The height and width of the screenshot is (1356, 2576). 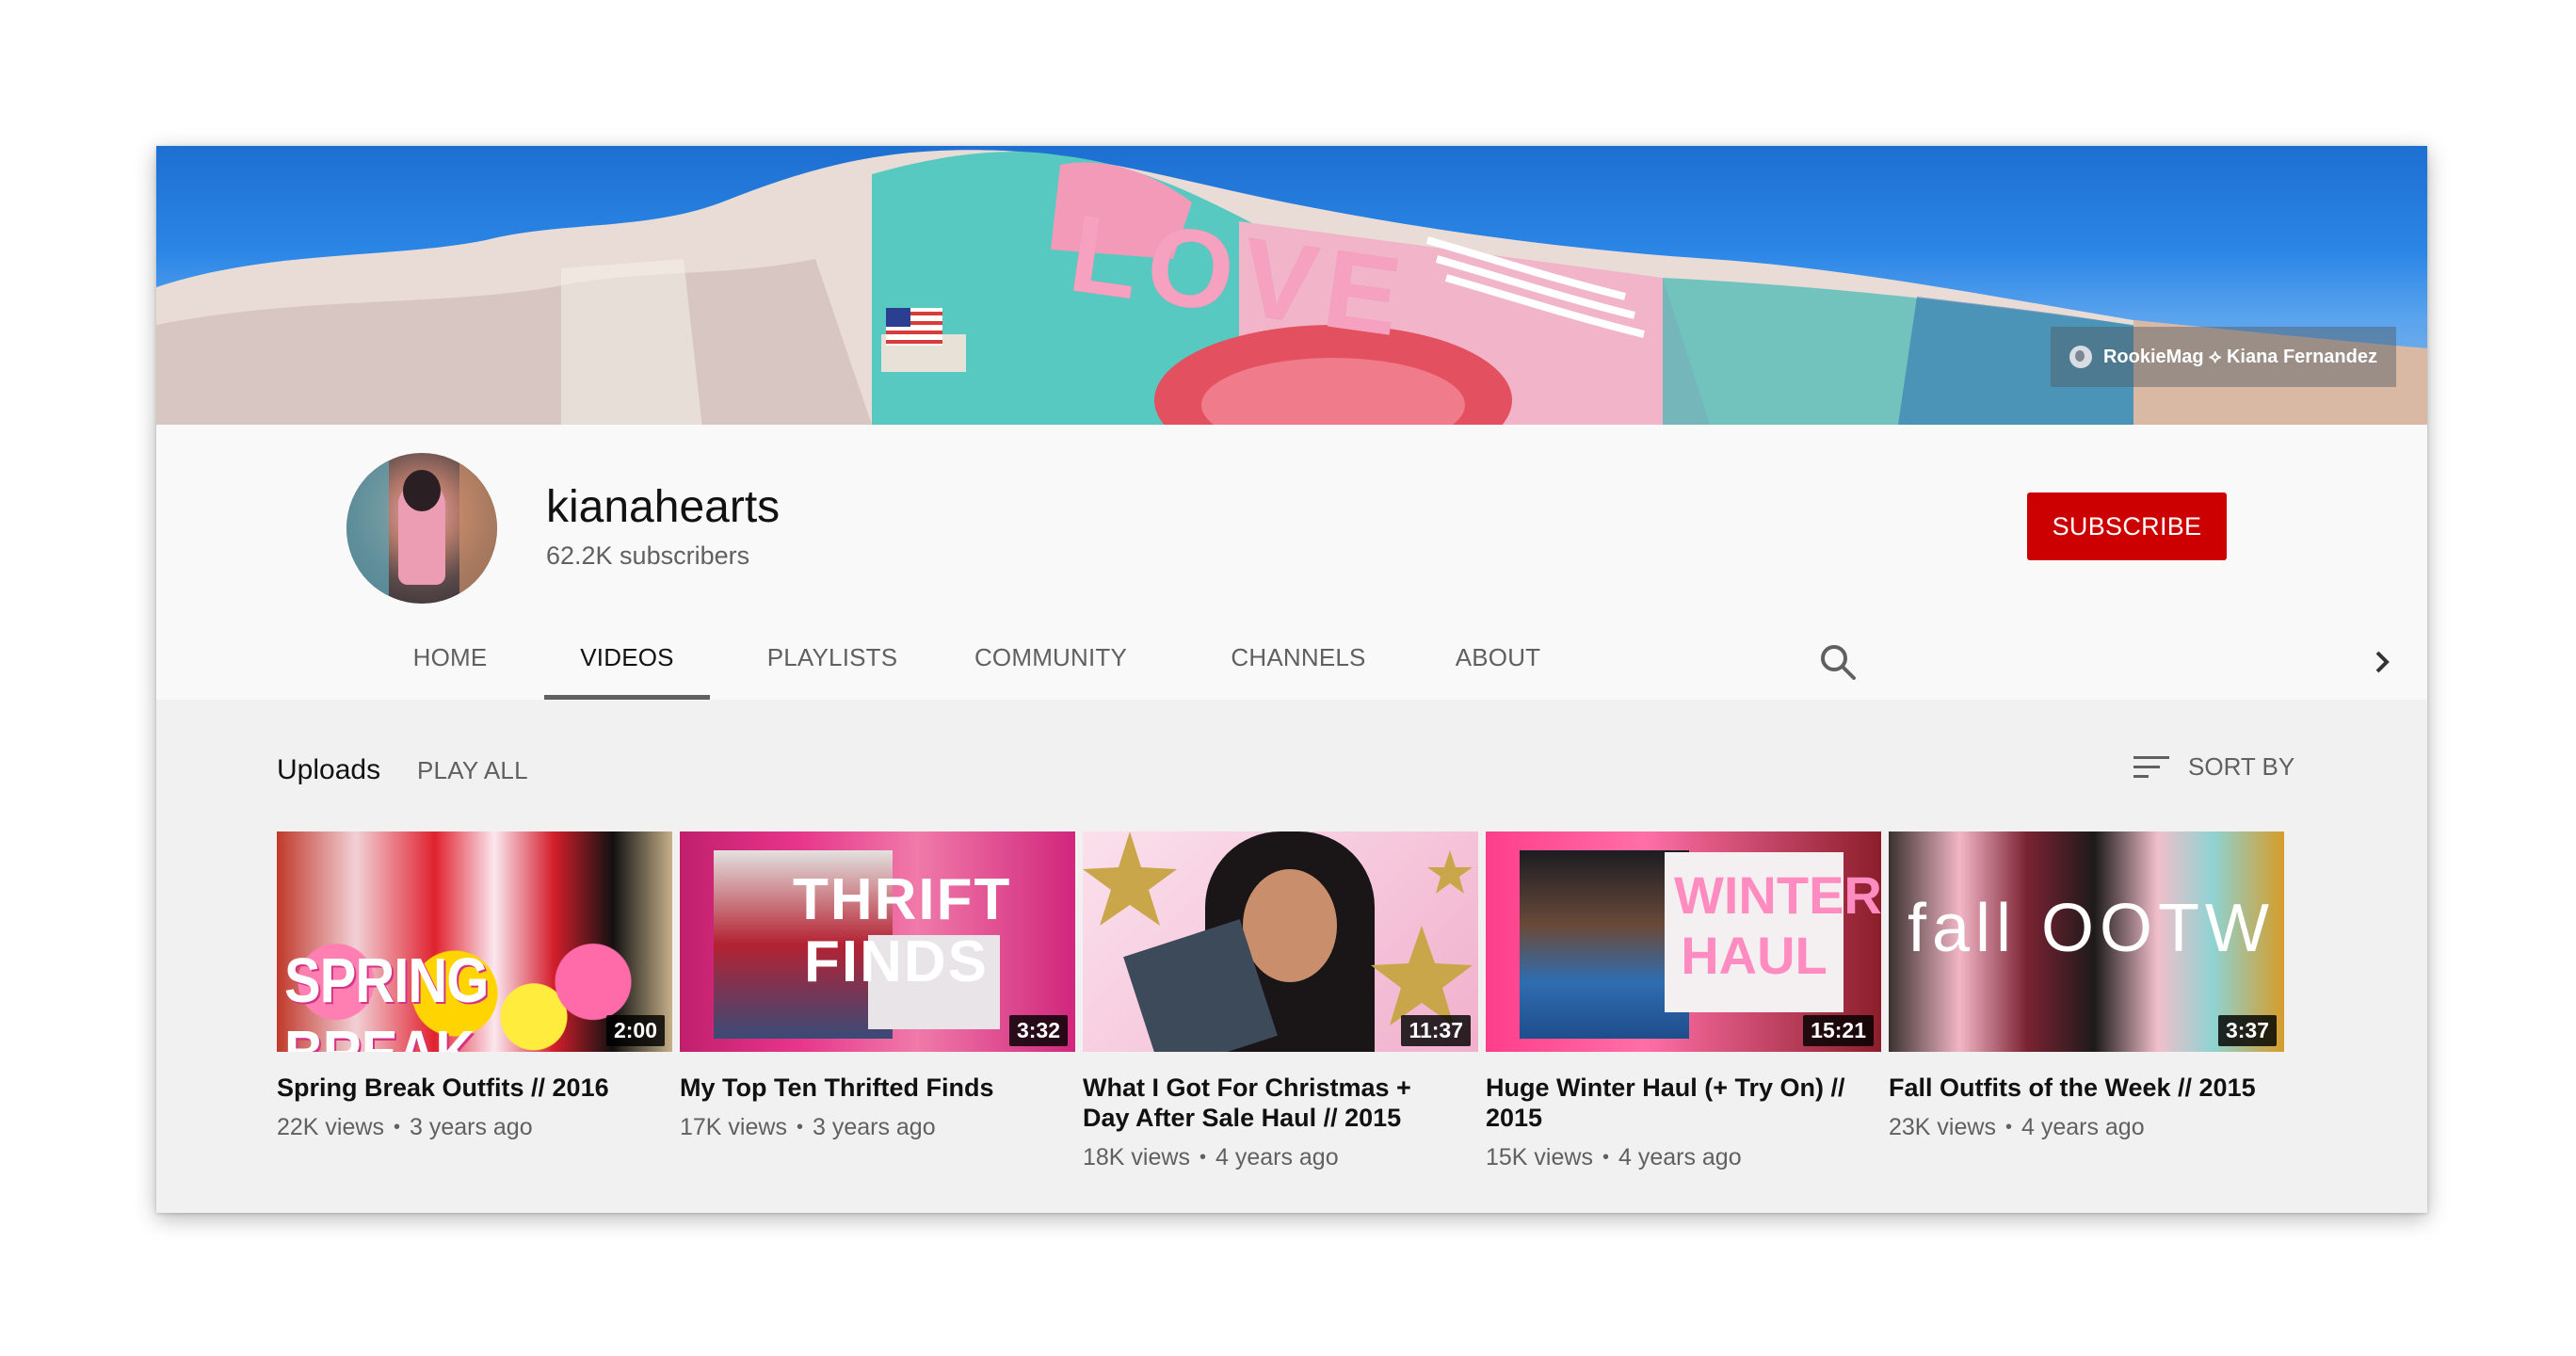 What do you see at coordinates (1136, 1157) in the screenshot?
I see `video-views: 18K views` at bounding box center [1136, 1157].